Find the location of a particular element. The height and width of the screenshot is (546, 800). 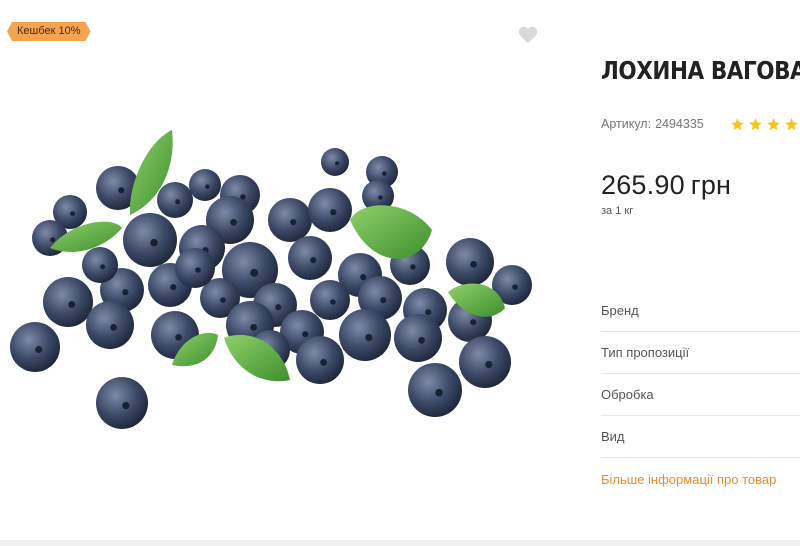

cashback-badge: Кешбек 10% is located at coordinates (49, 31).